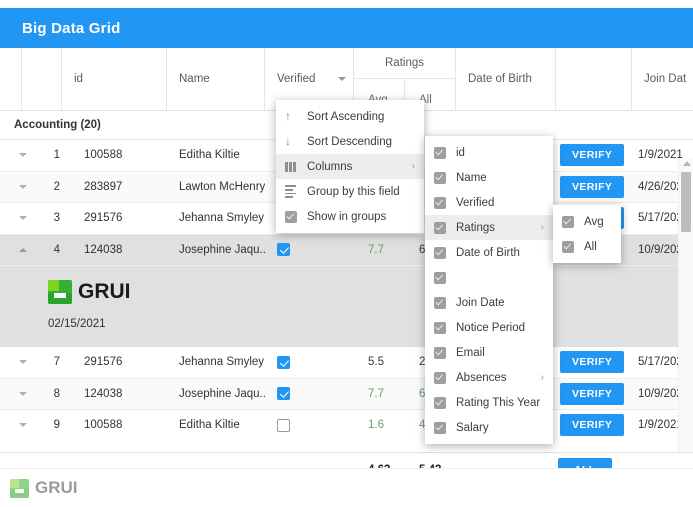 Image resolution: width=693 pixels, height=507 pixels. Describe the element at coordinates (350, 116) in the screenshot. I see `menu-item-sort-ascending: Sort Ascending` at that location.